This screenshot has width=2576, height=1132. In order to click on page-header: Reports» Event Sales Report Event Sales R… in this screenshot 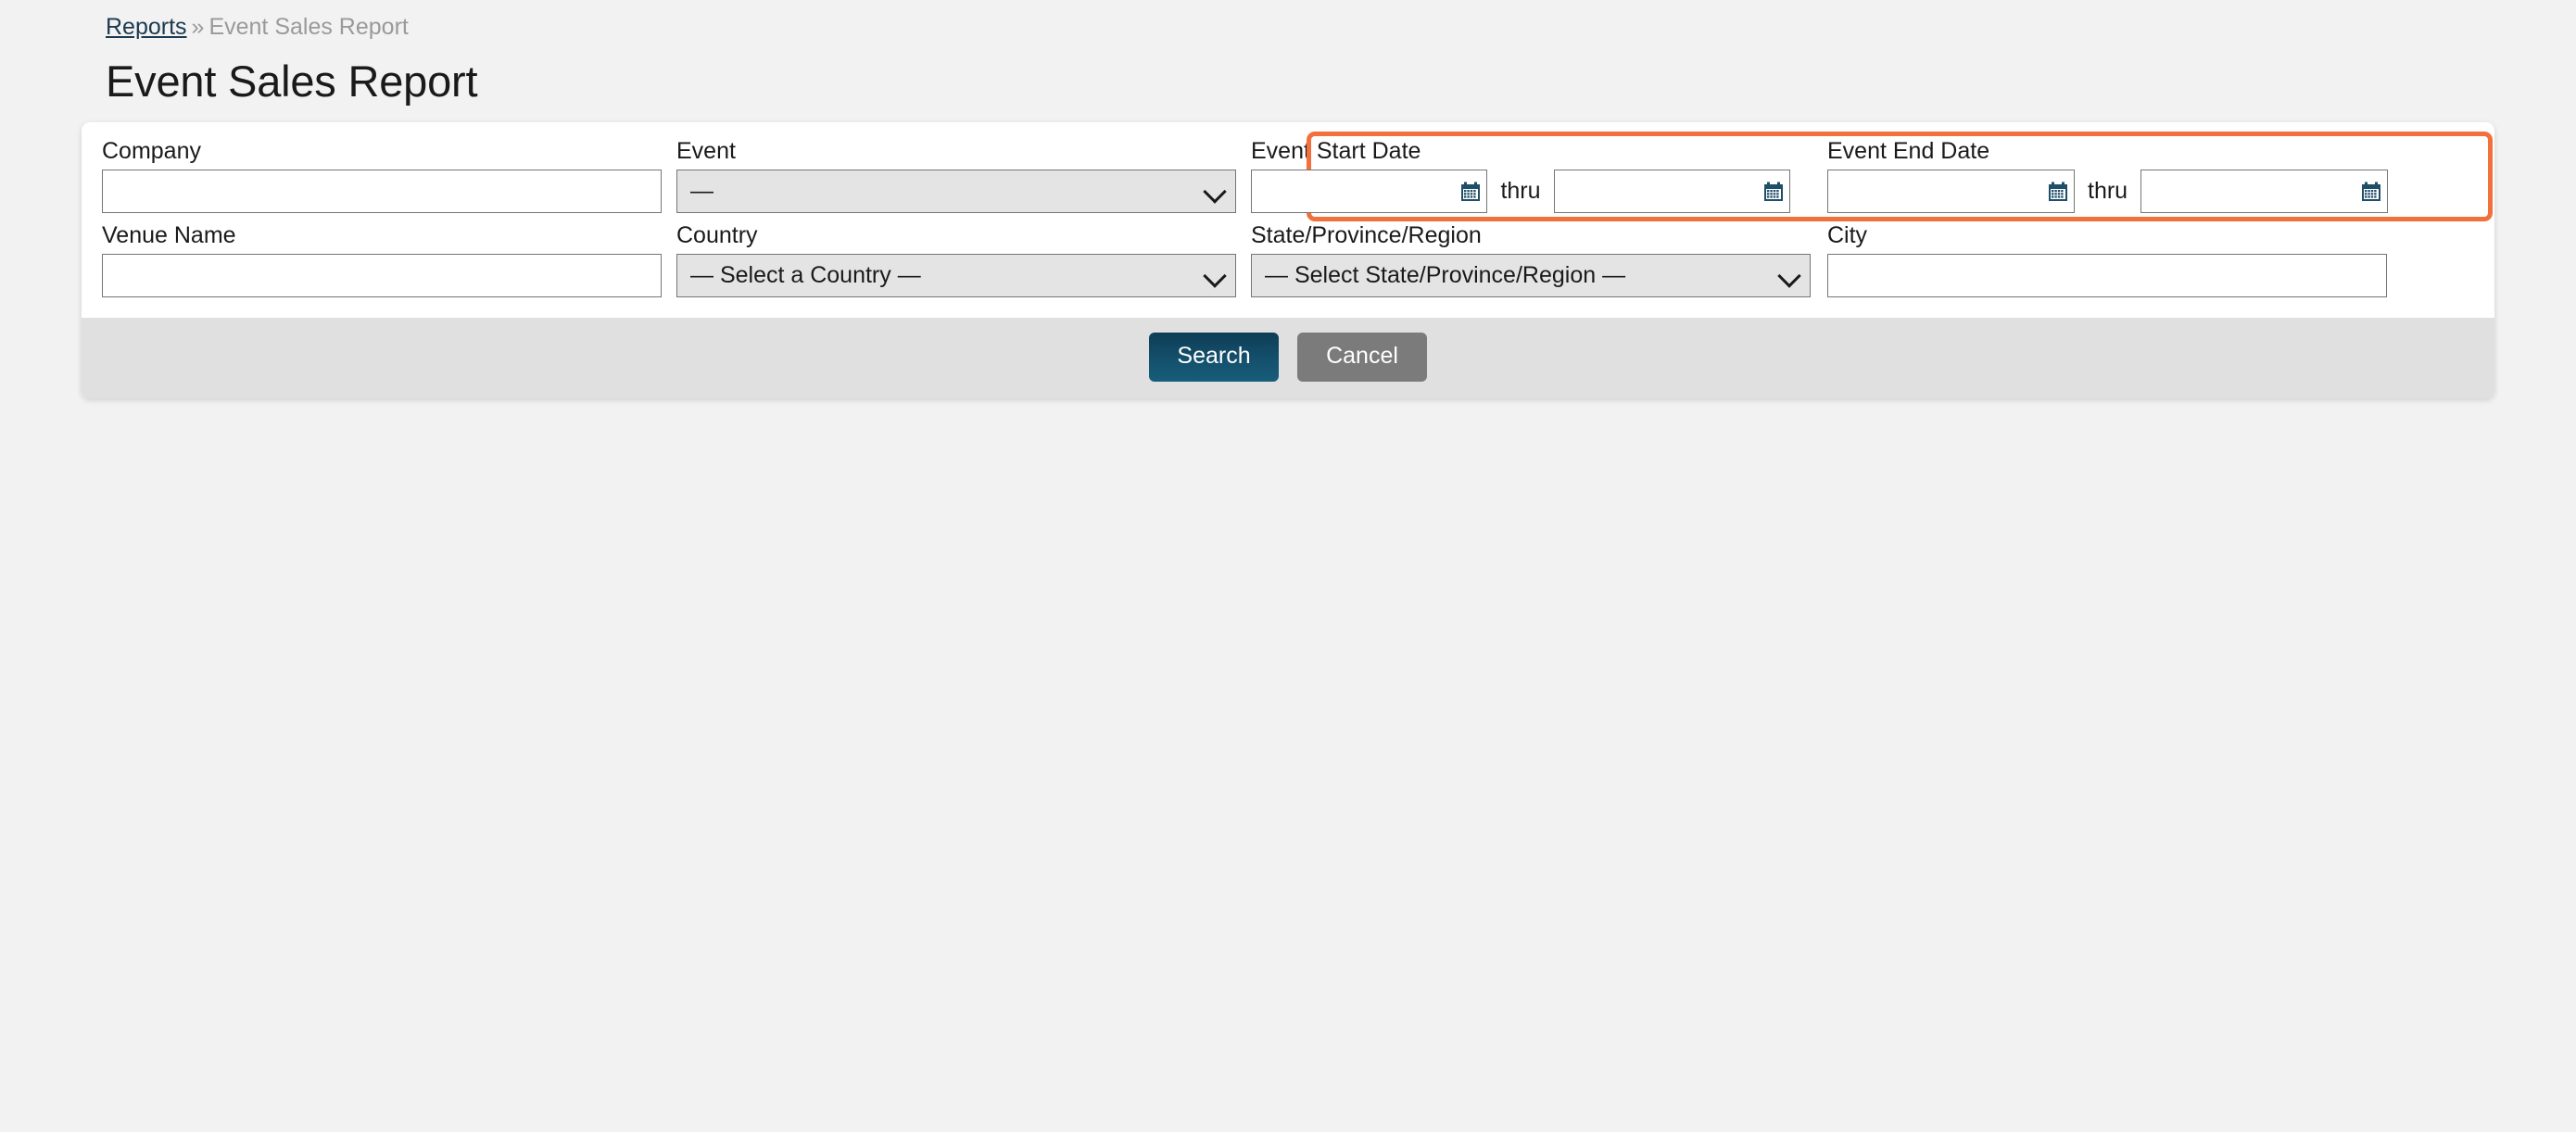, I will do `click(1288, 53)`.